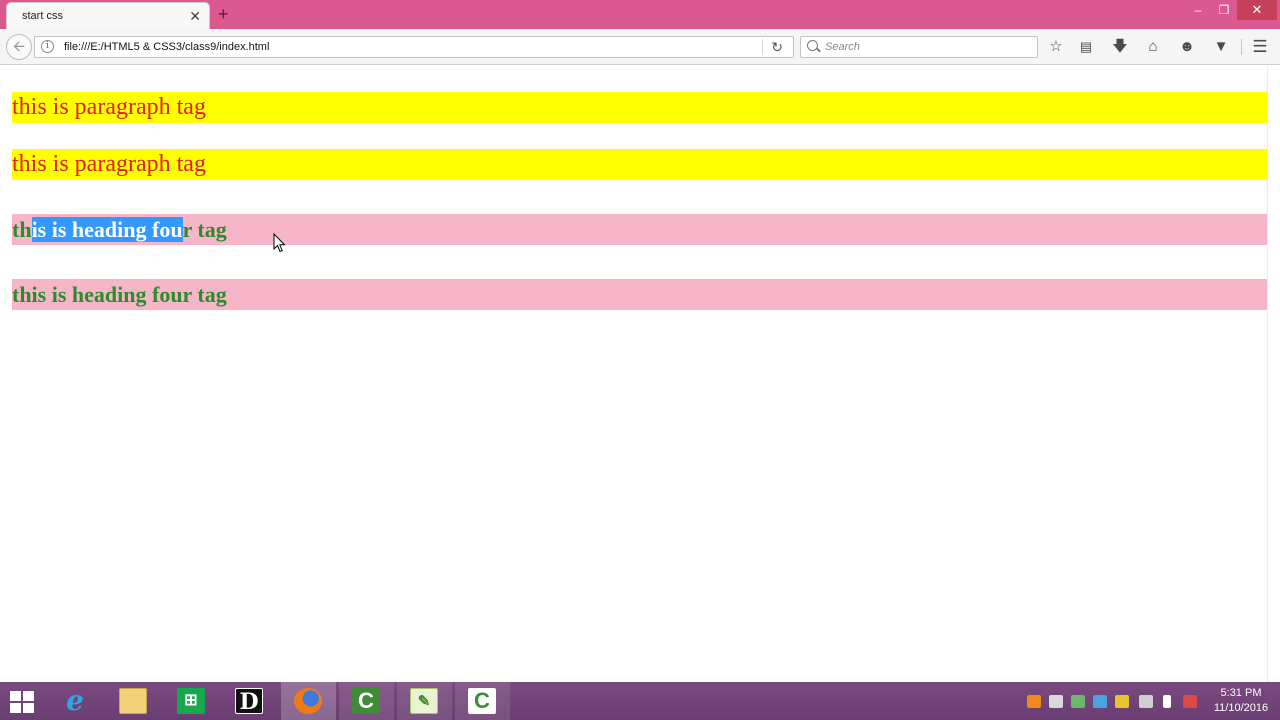 This screenshot has height=720, width=1280. Describe the element at coordinates (639, 294) in the screenshot. I see `heading-four-2: this is heading four tag` at that location.